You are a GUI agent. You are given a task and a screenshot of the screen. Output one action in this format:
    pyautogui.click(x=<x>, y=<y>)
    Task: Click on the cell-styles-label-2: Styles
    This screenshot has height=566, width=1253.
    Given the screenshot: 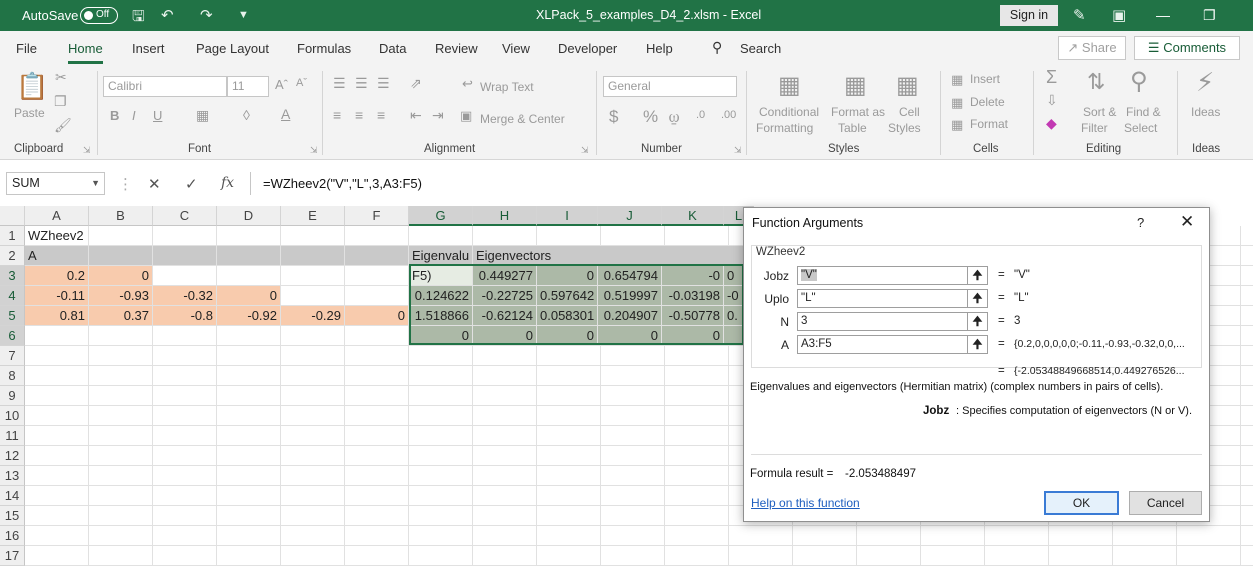 What is the action you would take?
    pyautogui.click(x=904, y=128)
    